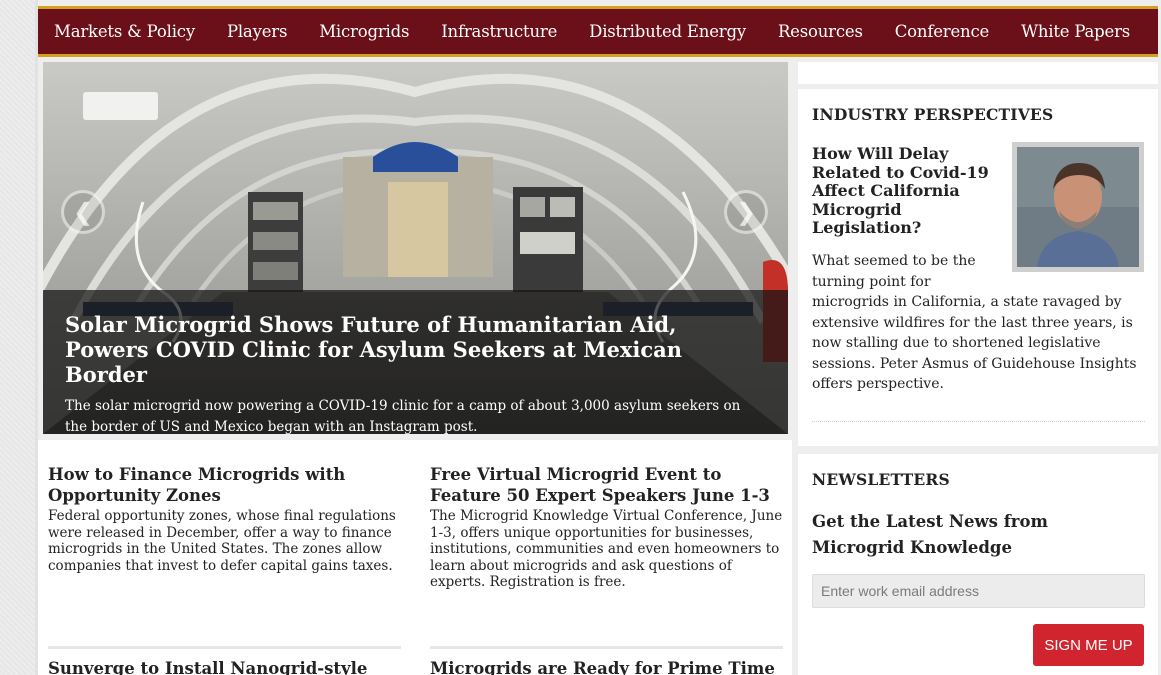 The image size is (1161, 675). I want to click on nav-item-resources: Resources, so click(820, 31).